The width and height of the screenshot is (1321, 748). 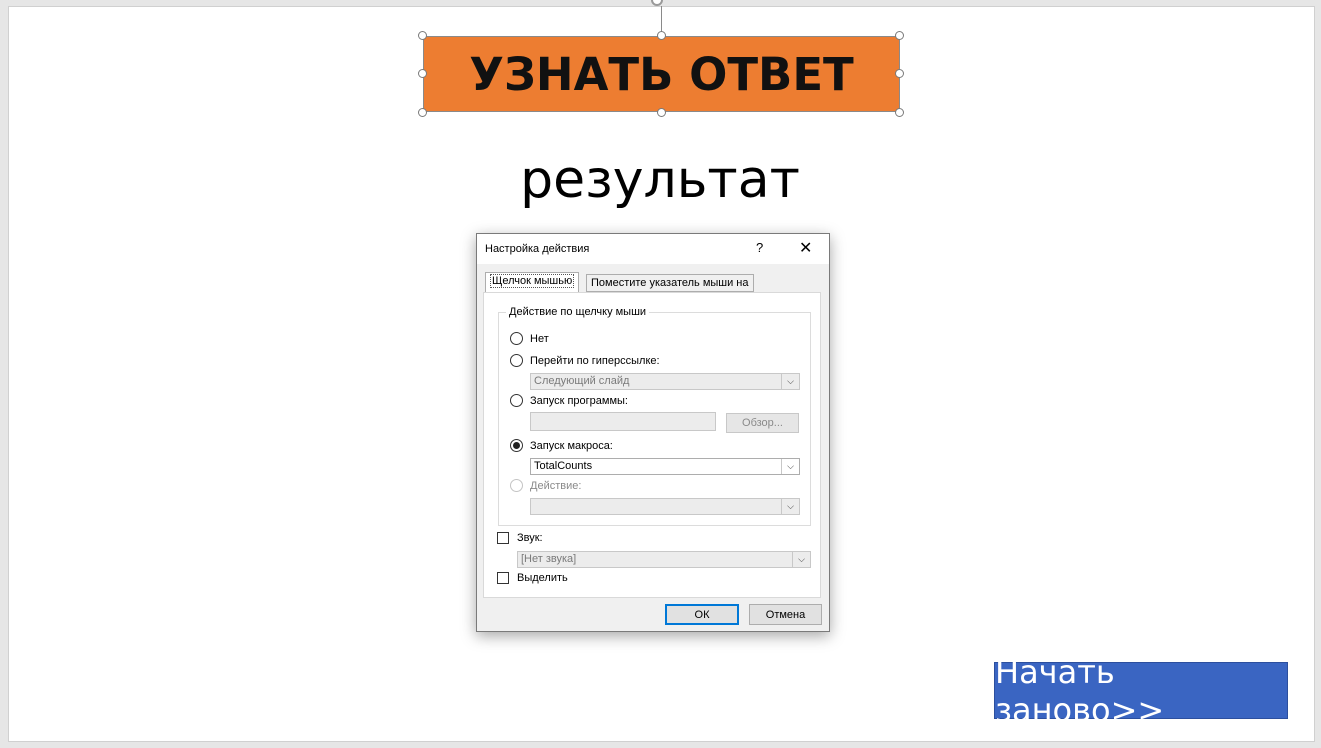 I want to click on program-path-input, so click(x=623, y=421).